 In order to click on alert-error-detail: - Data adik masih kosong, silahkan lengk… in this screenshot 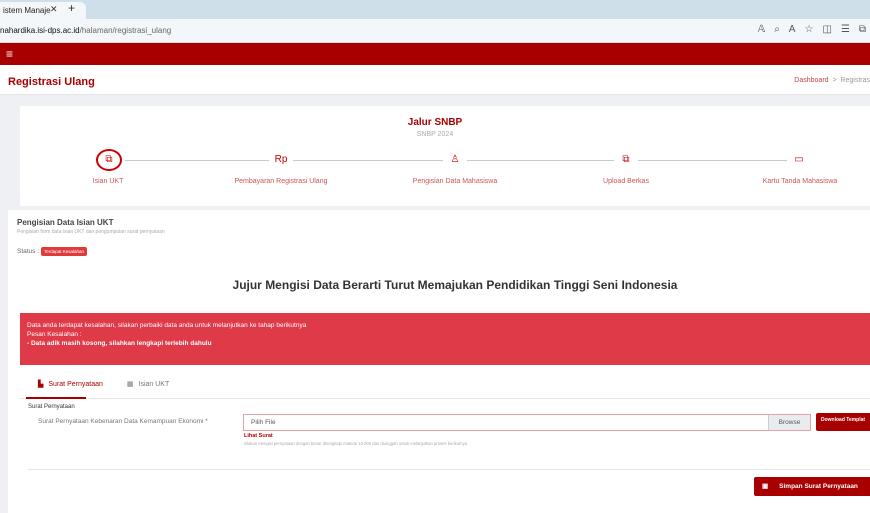, I will do `click(119, 343)`.